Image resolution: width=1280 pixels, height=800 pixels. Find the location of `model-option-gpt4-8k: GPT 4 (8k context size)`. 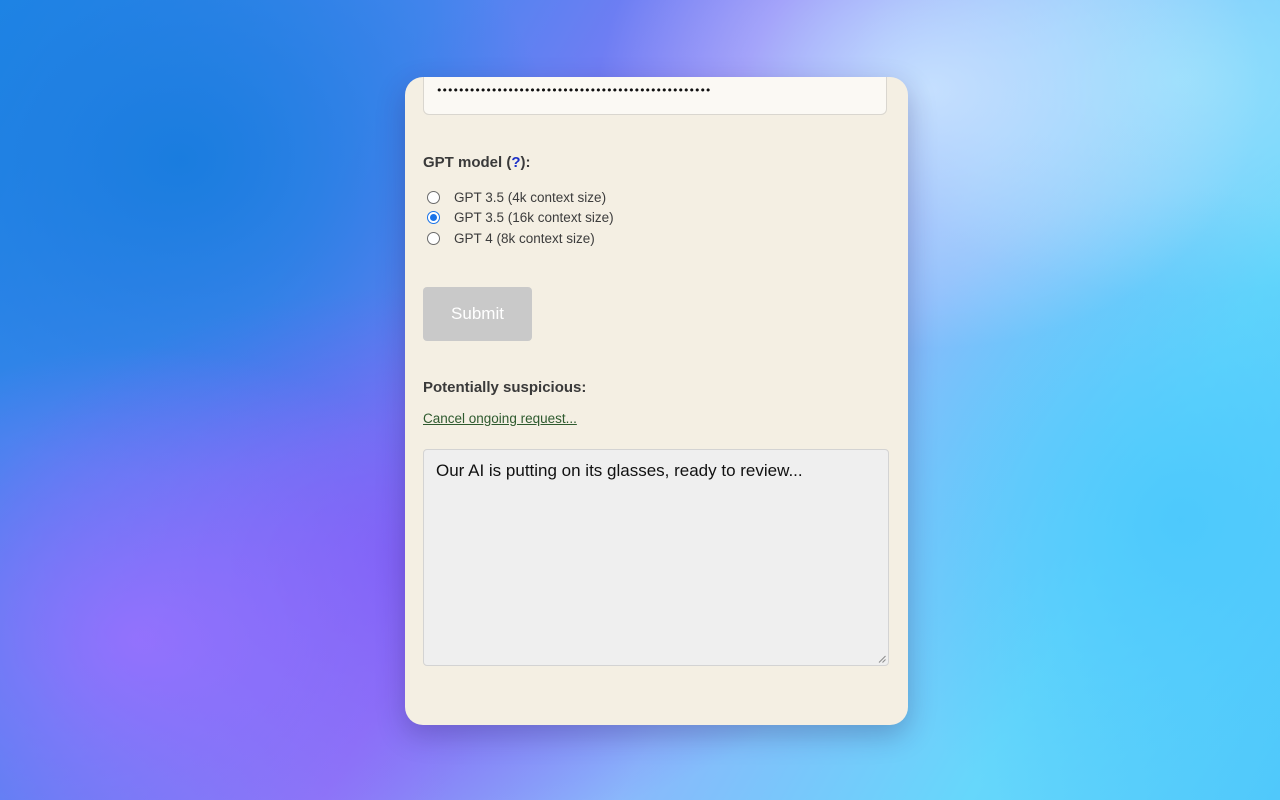

model-option-gpt4-8k: GPT 4 (8k context size) is located at coordinates (520, 238).